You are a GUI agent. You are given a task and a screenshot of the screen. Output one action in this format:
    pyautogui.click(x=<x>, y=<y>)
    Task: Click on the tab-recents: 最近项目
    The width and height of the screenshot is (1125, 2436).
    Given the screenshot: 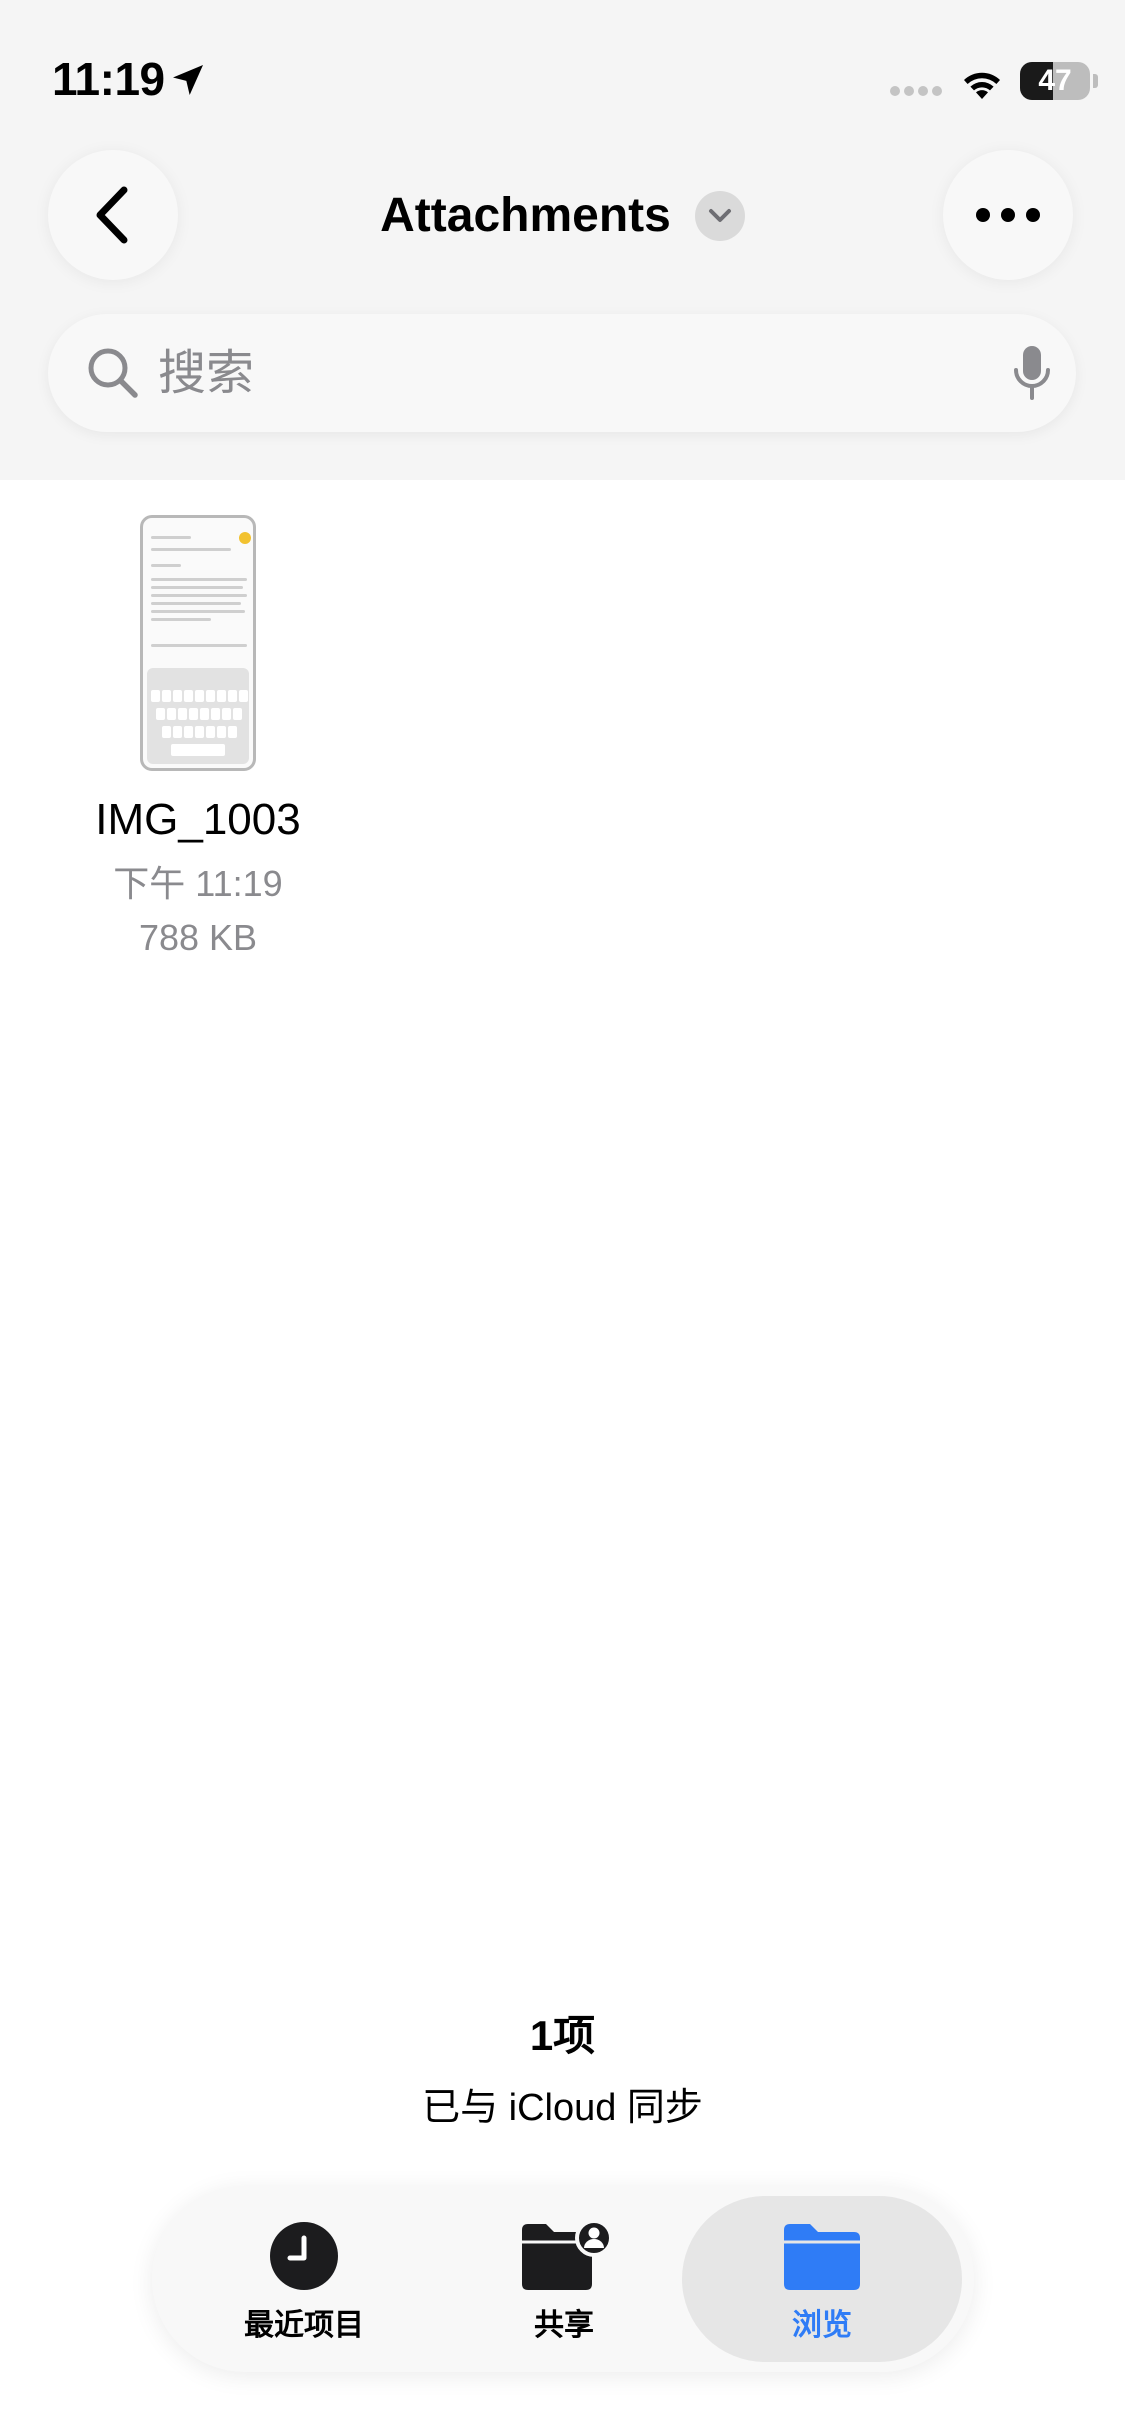 What is the action you would take?
    pyautogui.click(x=304, y=2279)
    